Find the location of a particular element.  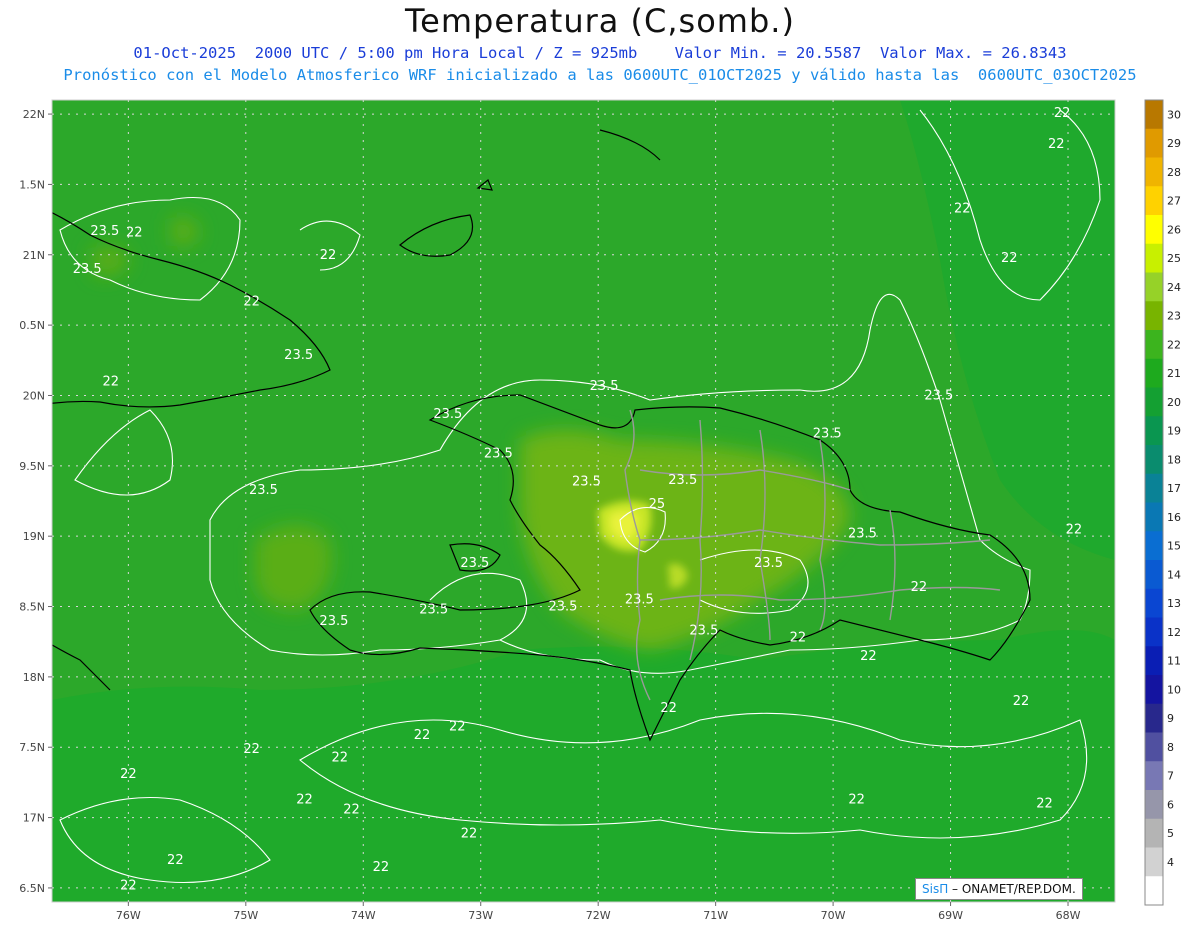

lat-tick-label: 6.5N is located at coordinates (32, 888).